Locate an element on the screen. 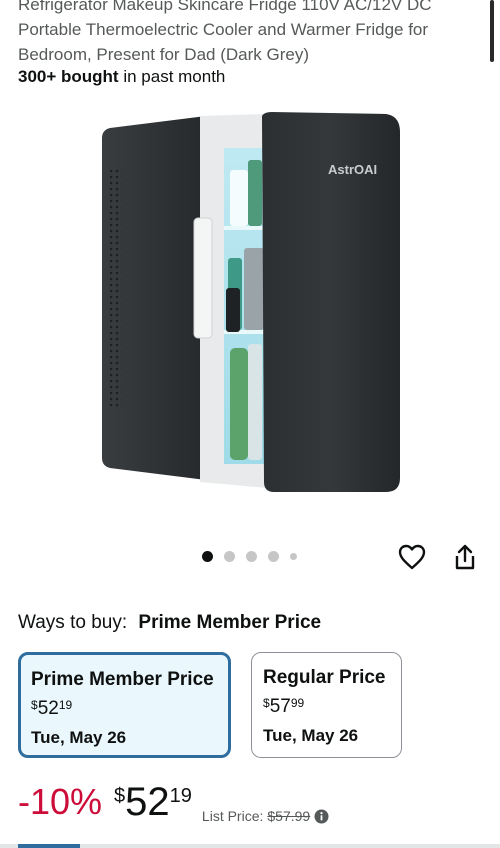  prime-member-price-option: Prime Member Price $ 52 19 Tue, May 26 is located at coordinates (124, 705).